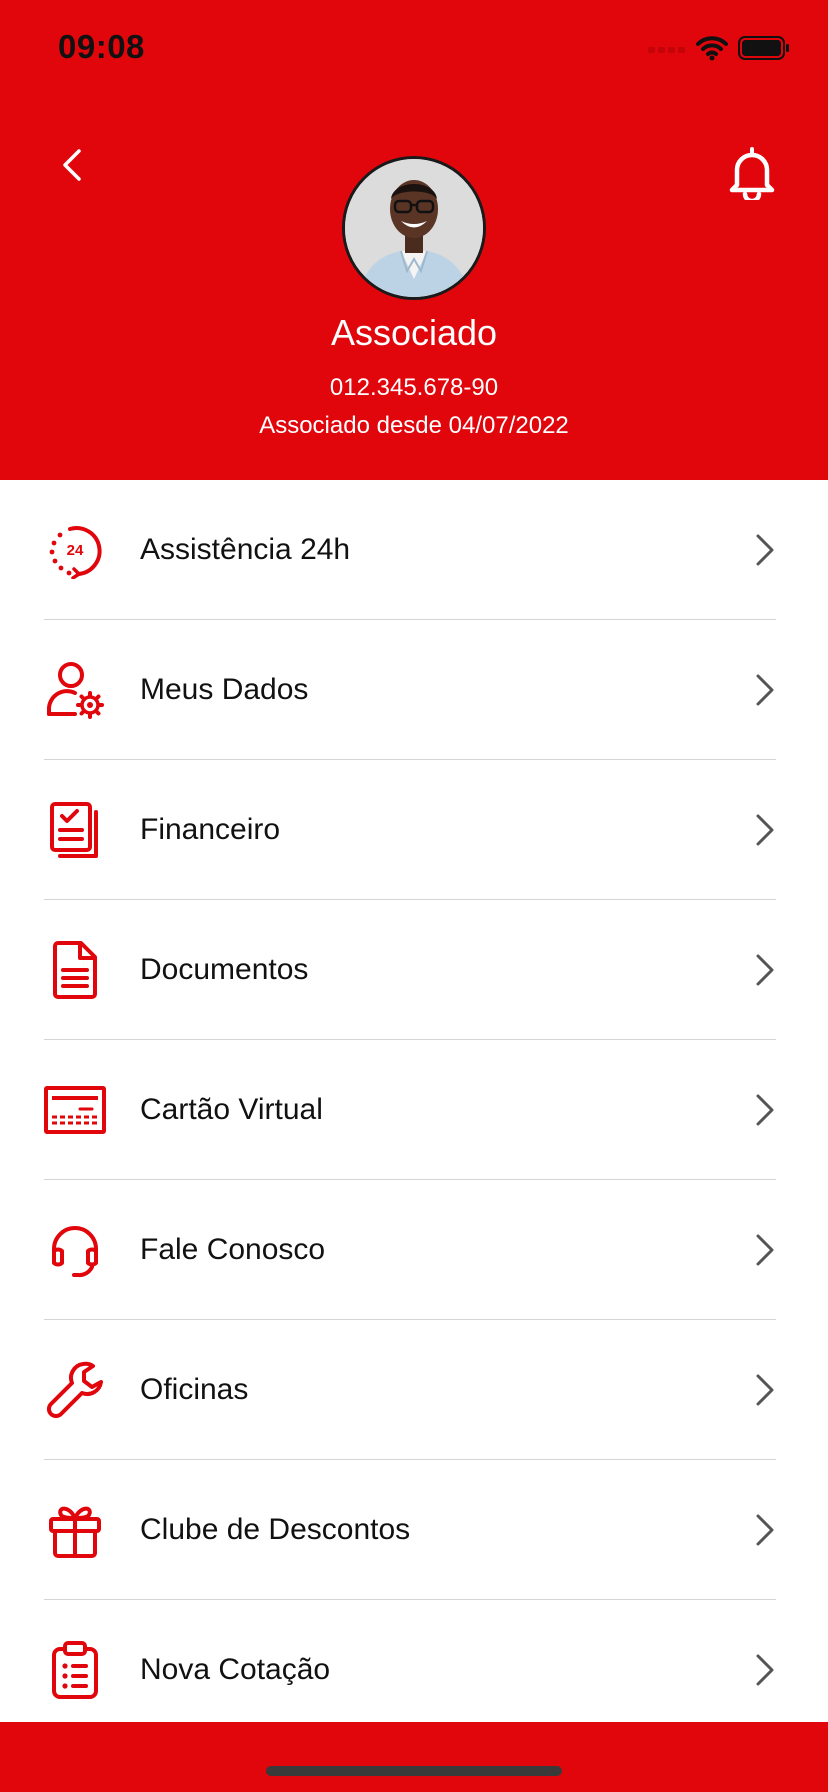  Describe the element at coordinates (414, 332) in the screenshot. I see `profile-name: Associado` at that location.